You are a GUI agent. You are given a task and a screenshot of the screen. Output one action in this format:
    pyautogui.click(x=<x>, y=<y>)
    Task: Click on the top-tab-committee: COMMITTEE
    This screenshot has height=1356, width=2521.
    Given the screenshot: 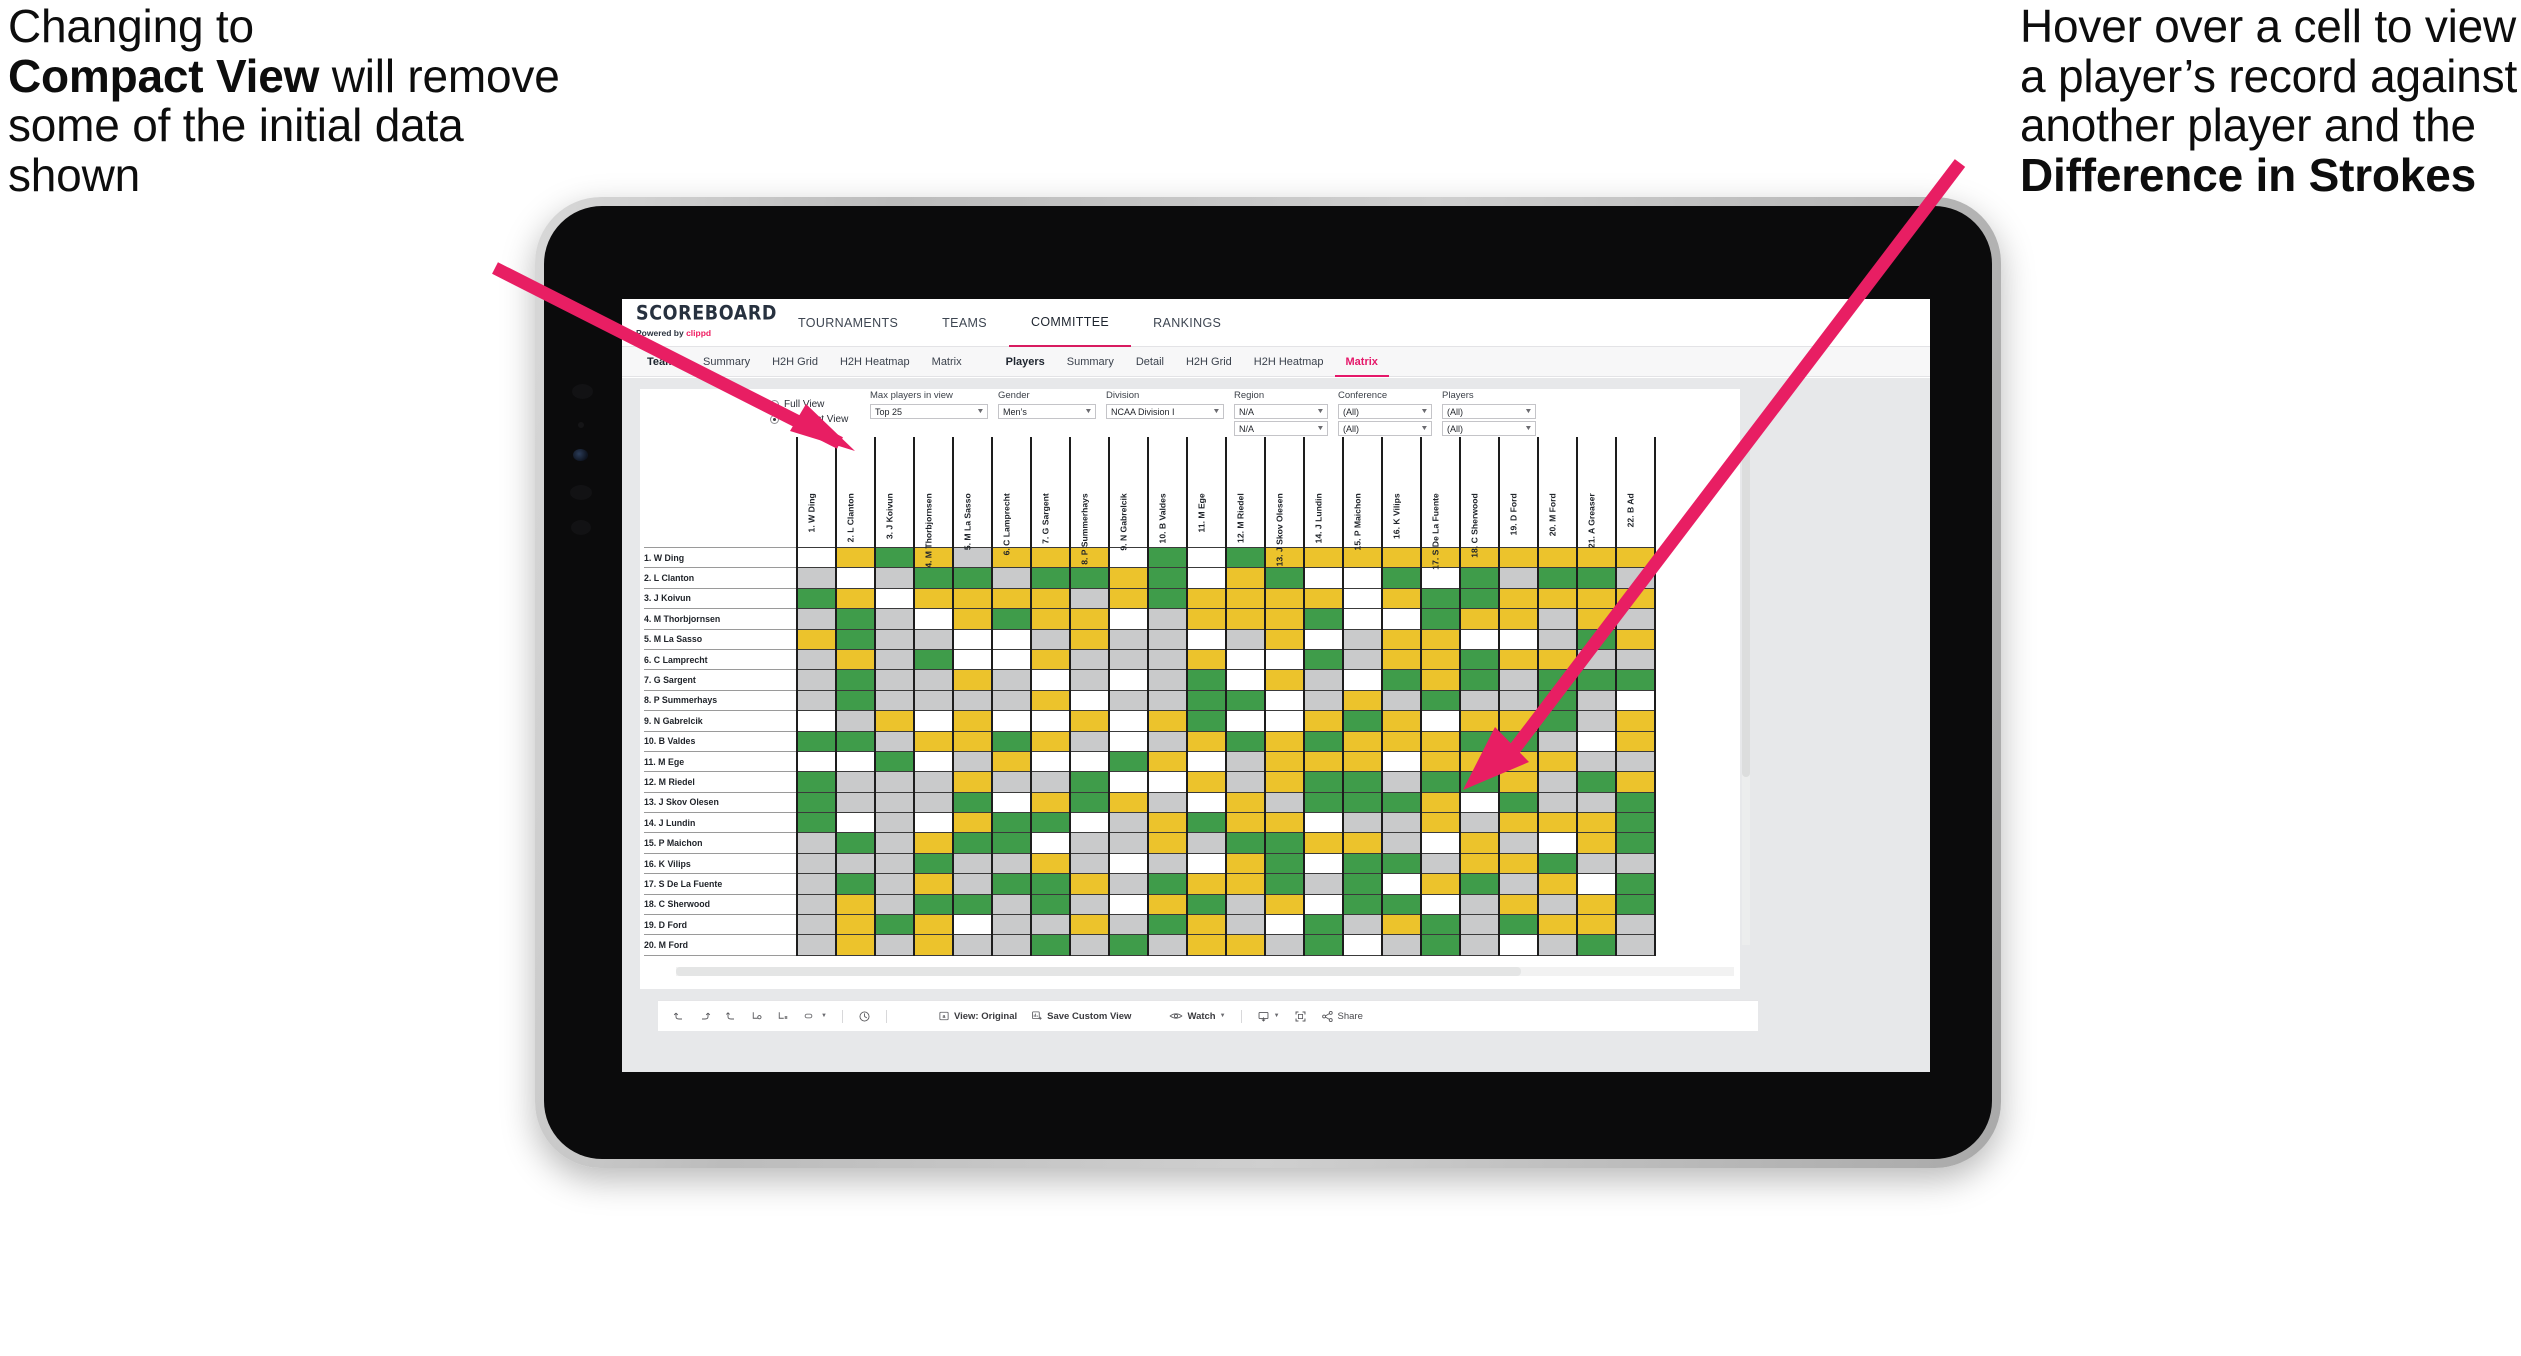 What is the action you would take?
    pyautogui.click(x=1070, y=323)
    